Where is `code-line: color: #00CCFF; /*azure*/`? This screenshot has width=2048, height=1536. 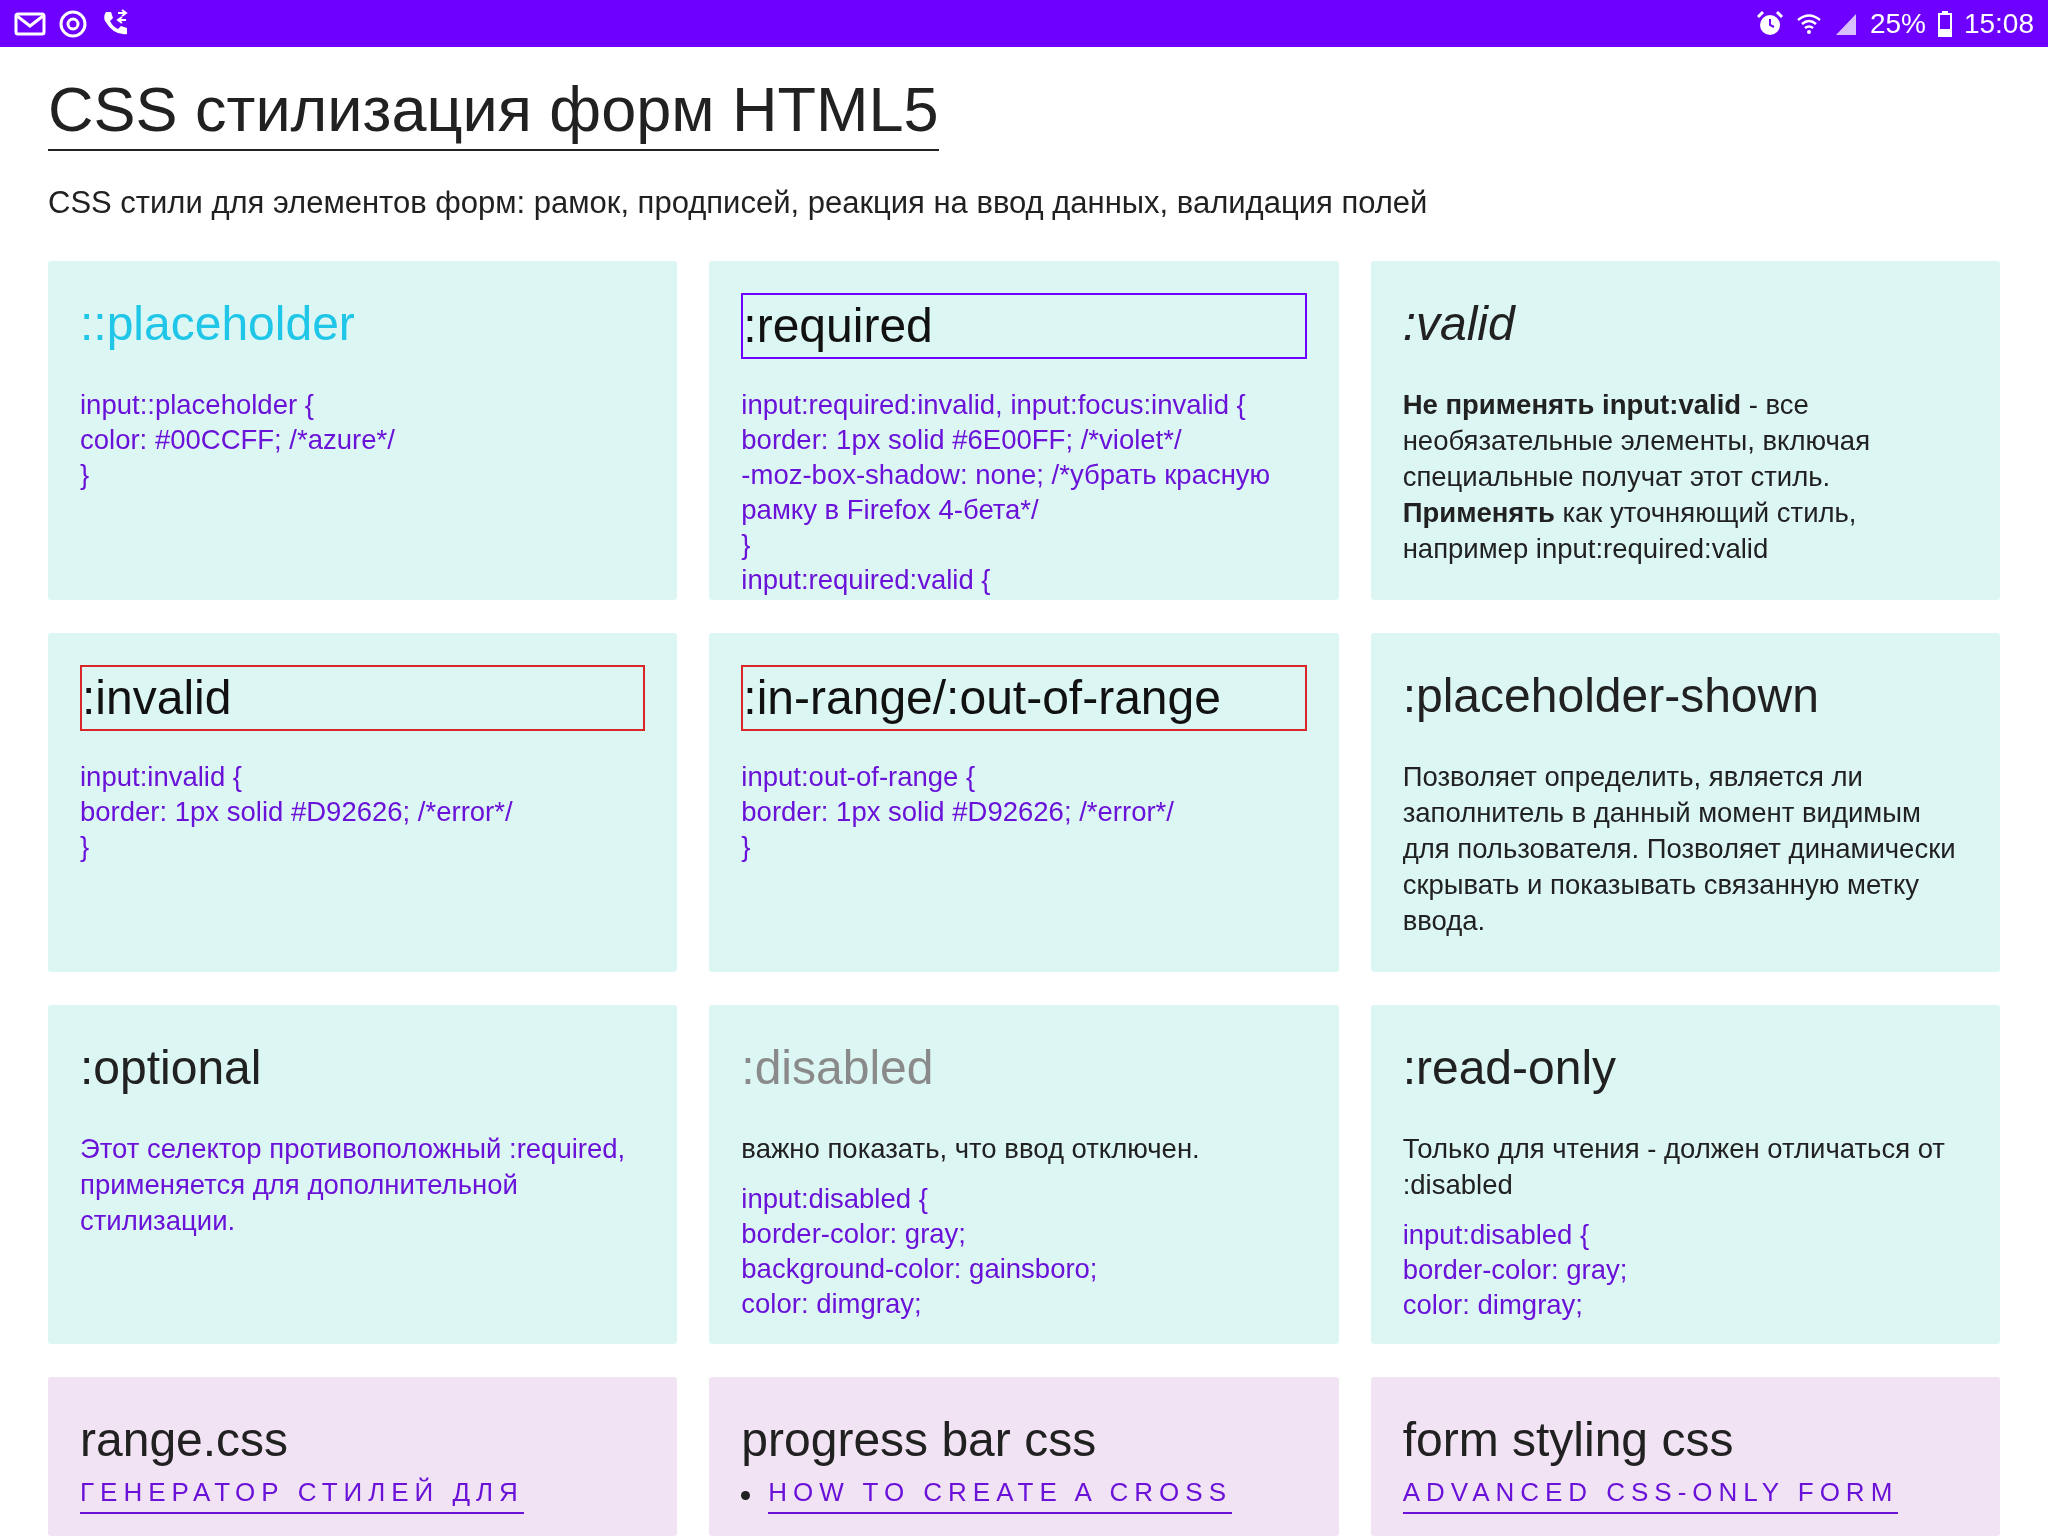
code-line: color: #00CCFF; /*azure*/ is located at coordinates (238, 440).